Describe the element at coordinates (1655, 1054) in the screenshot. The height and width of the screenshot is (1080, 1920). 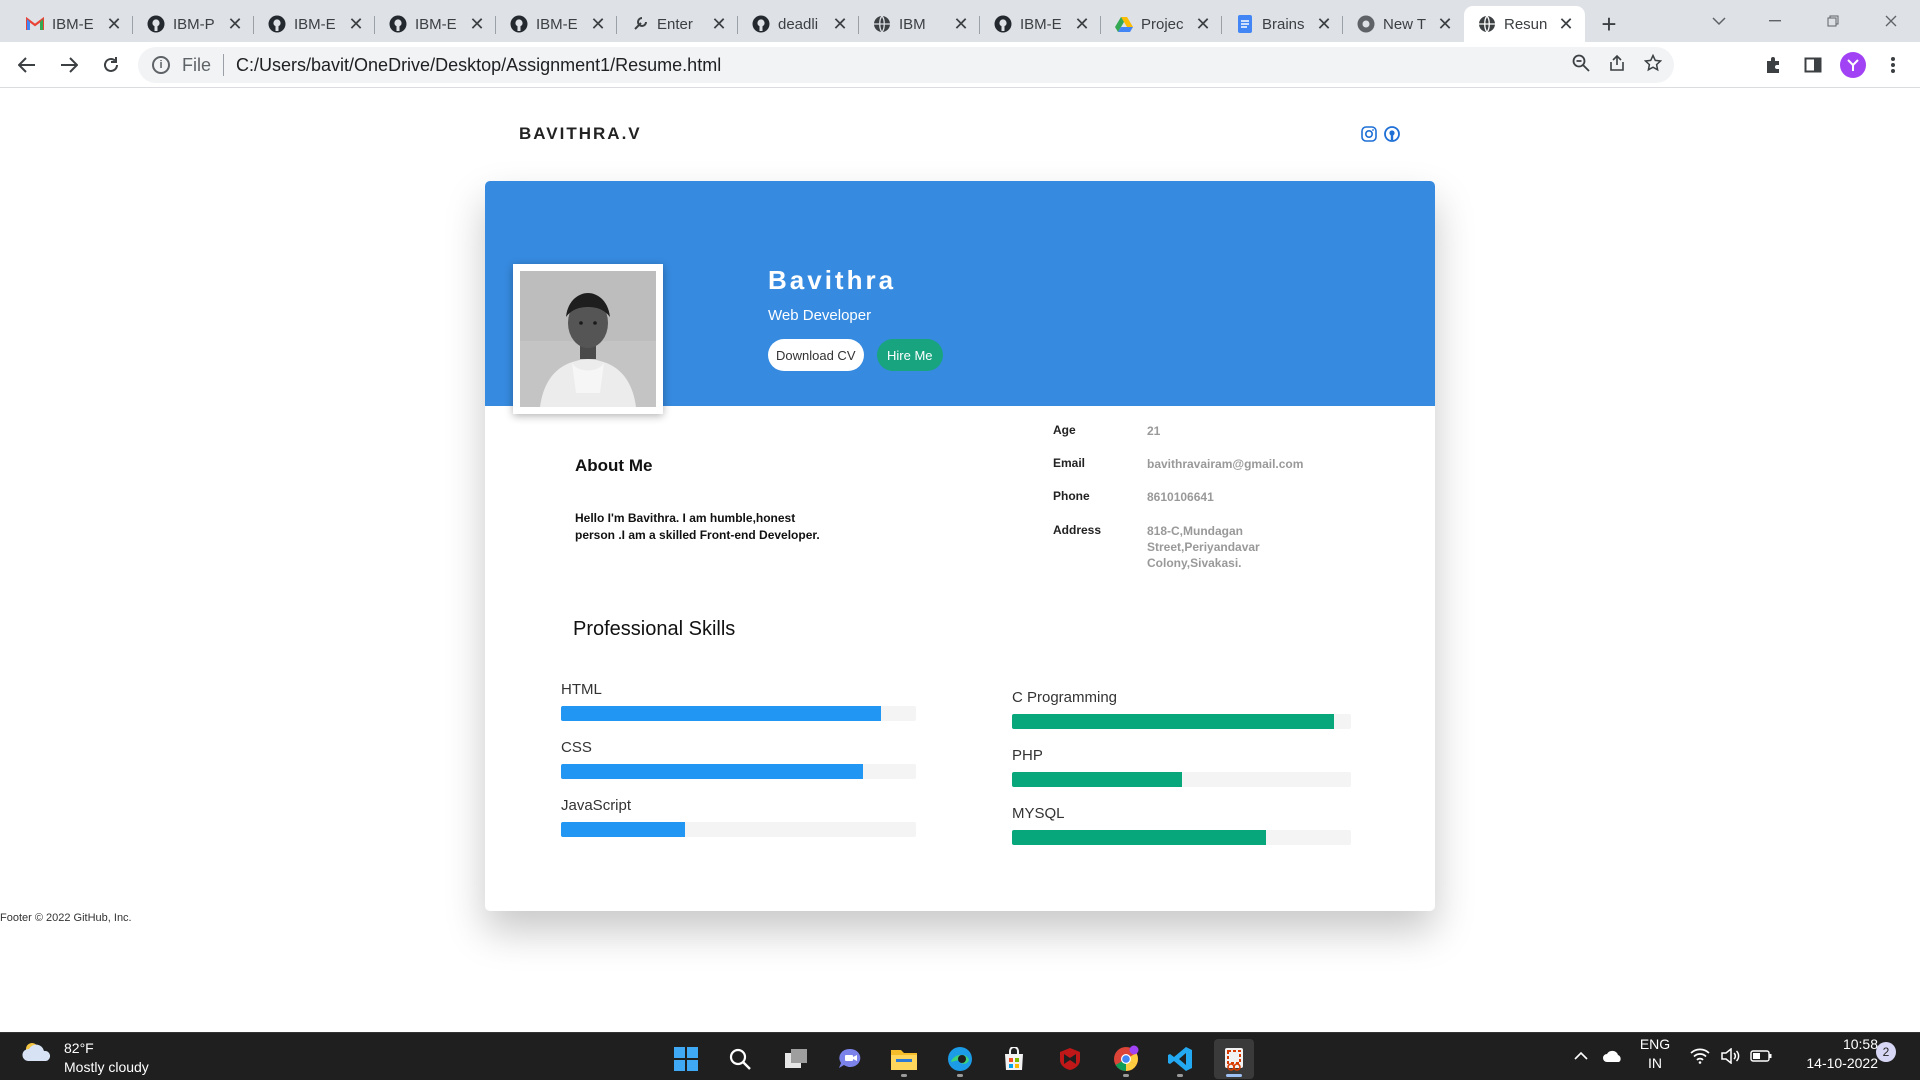
I see `language-indicator: ENG IN` at that location.